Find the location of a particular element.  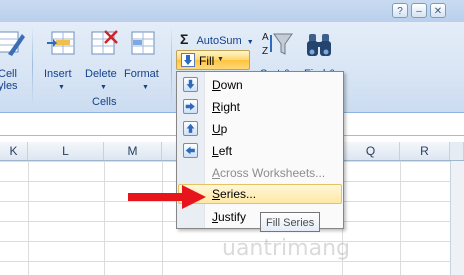

autosum-button: Σ AutoSum ▼ is located at coordinates (217, 39).